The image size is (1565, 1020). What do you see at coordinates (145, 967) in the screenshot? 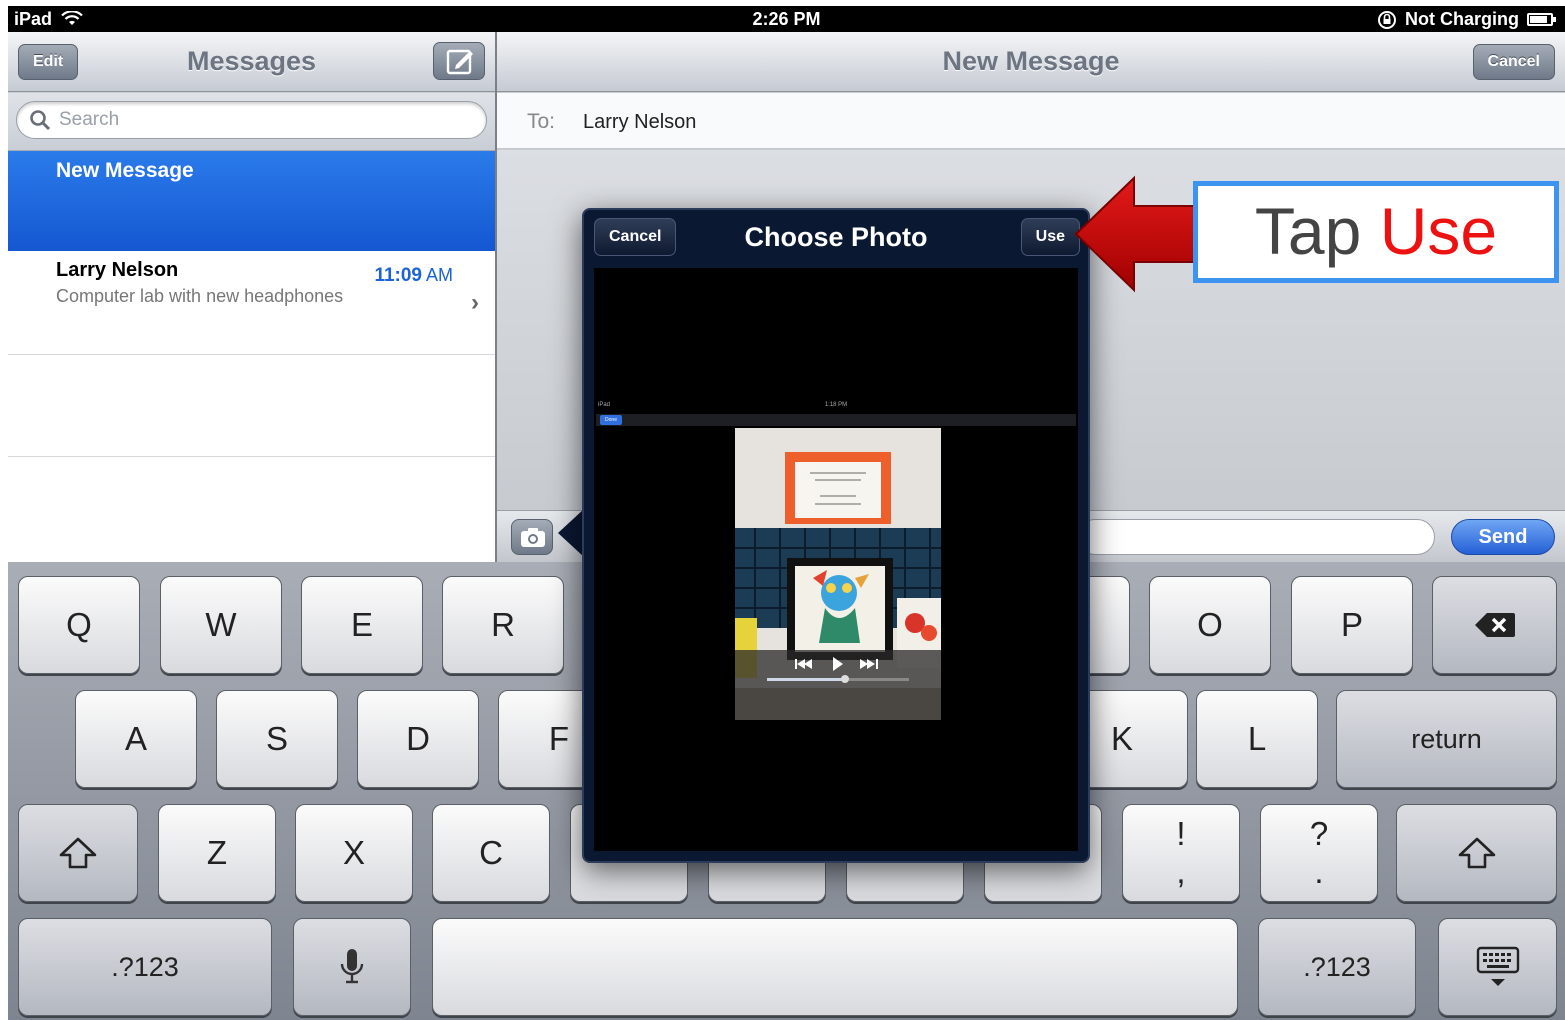
I see `numbers-key-left: .?123` at bounding box center [145, 967].